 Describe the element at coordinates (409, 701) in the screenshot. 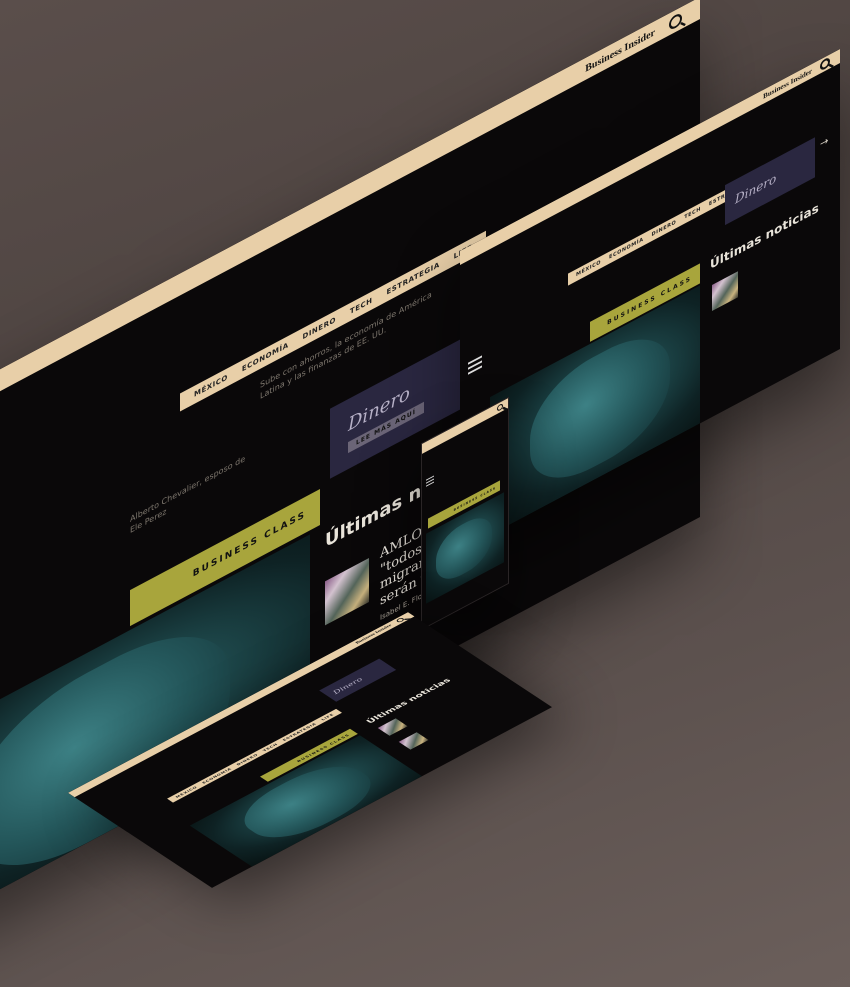

I see `ultimas-noticias-heading: Últimas noticias` at that location.